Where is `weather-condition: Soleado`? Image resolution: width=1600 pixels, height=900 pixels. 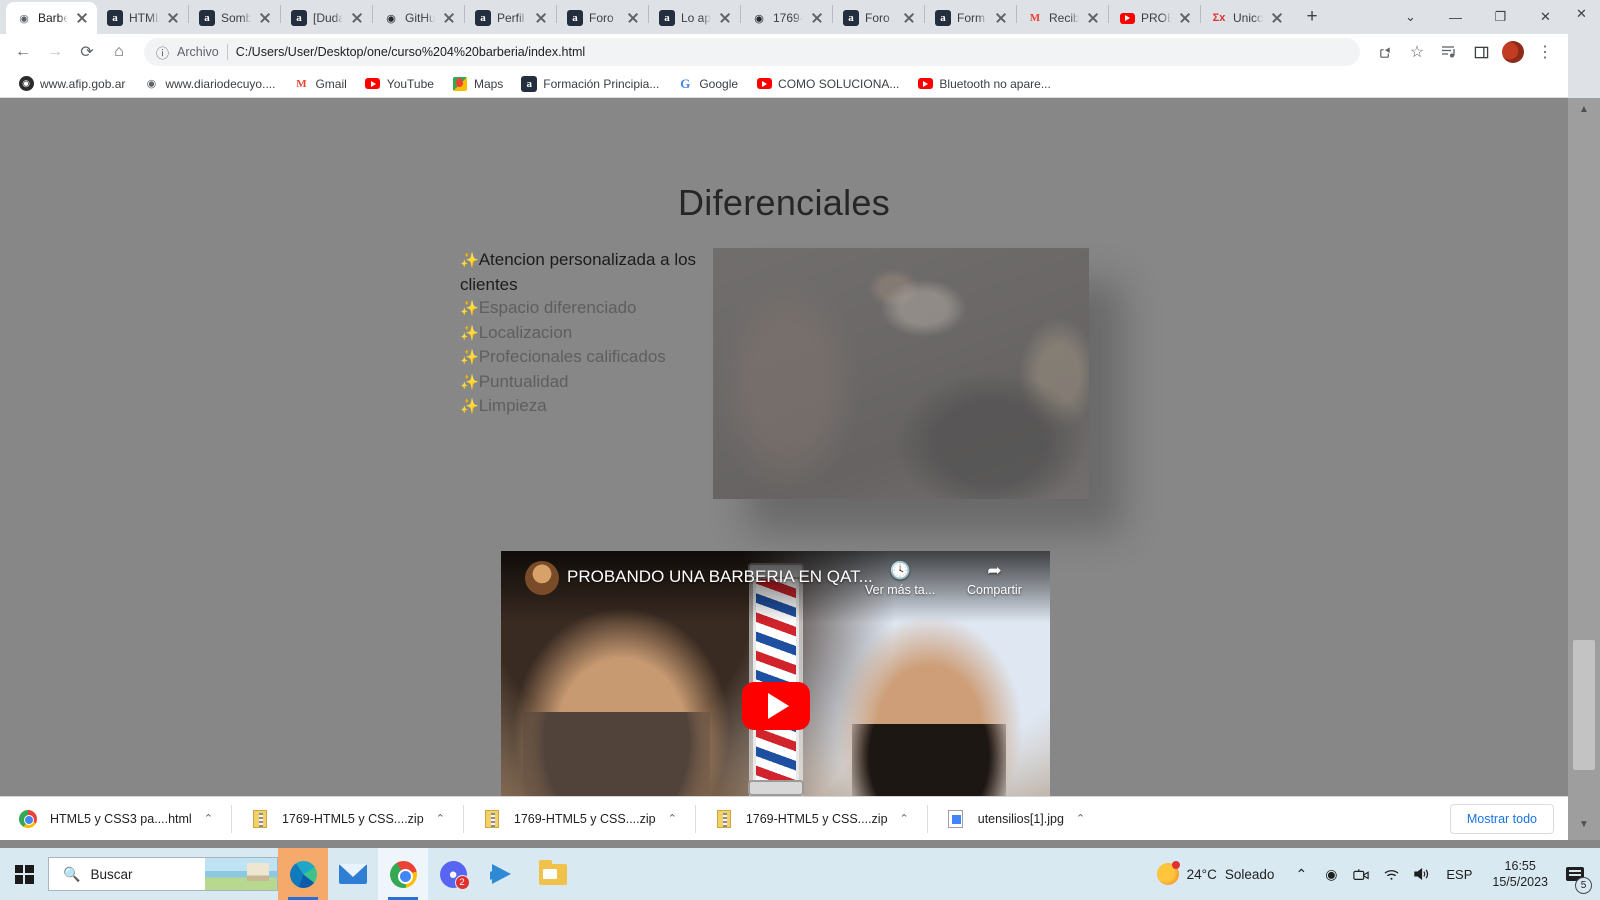
weather-condition: Soleado is located at coordinates (1249, 874).